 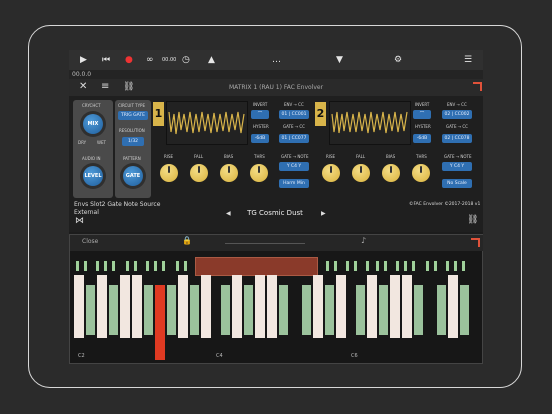 What do you see at coordinates (276, 88) in the screenshot?
I see `plugin-header: ✕ ≡ ⛓ MATRIX 1 (RAU 1) FAC Envolver` at bounding box center [276, 88].